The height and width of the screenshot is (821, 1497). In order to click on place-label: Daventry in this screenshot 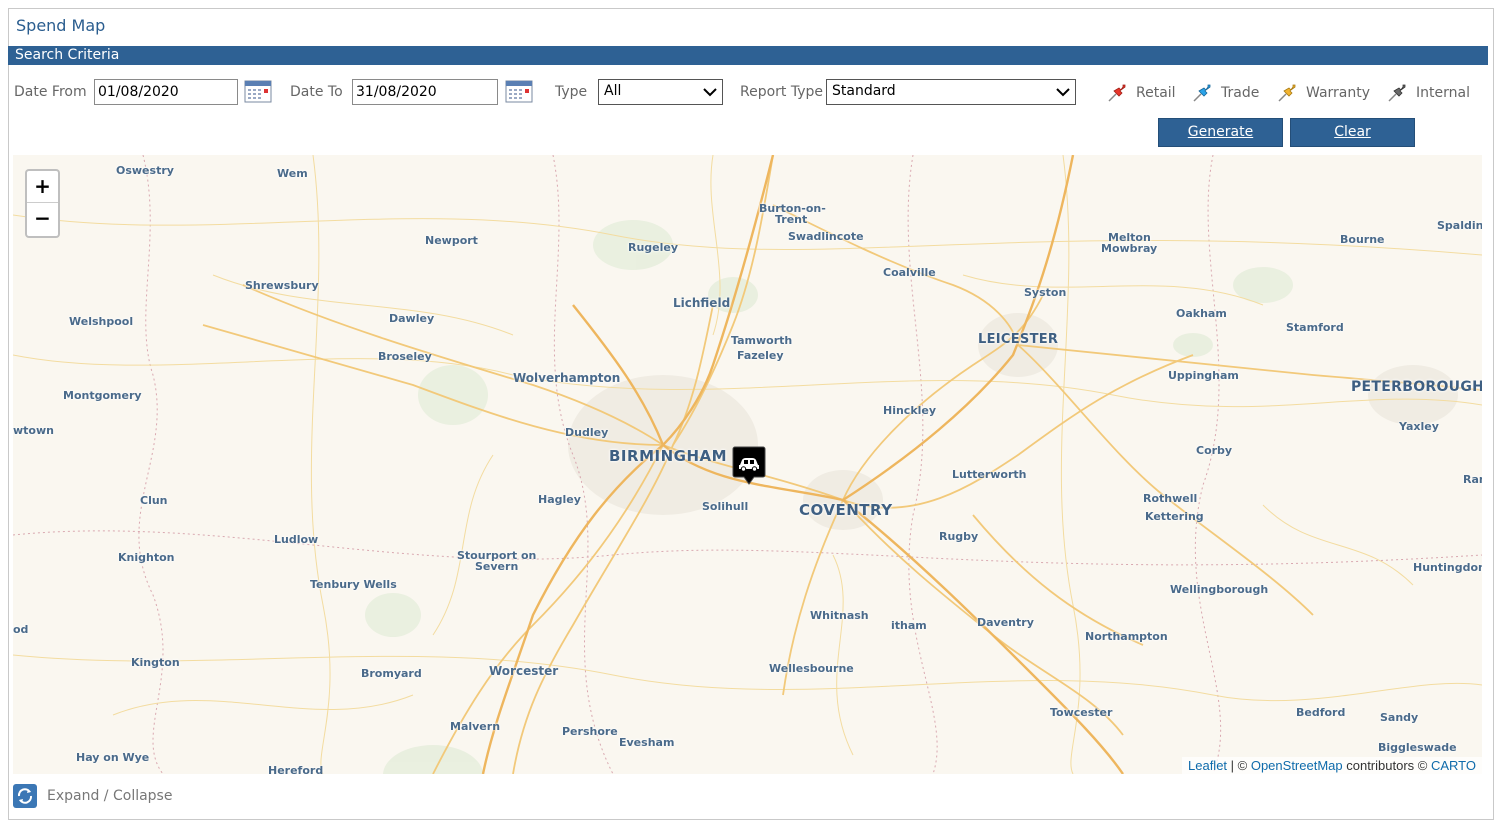, I will do `click(1005, 622)`.